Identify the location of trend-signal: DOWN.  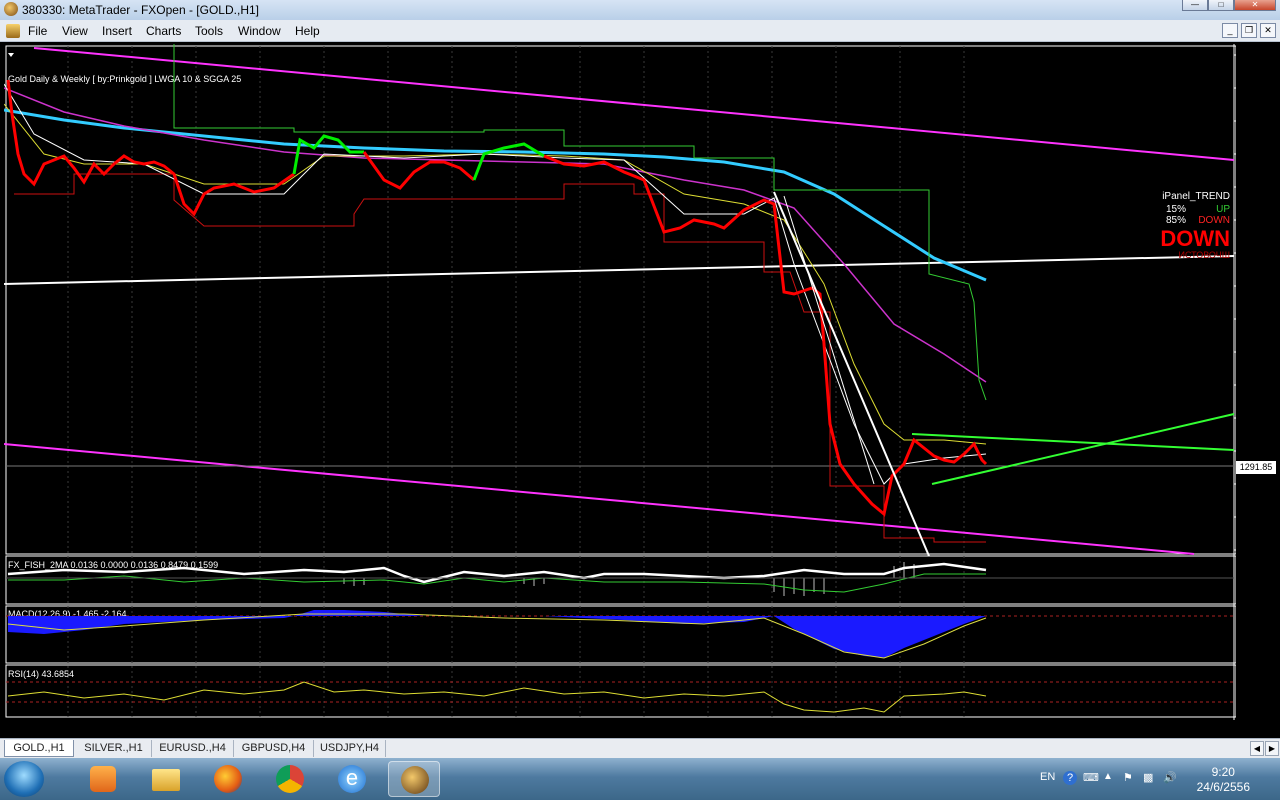
(1195, 238).